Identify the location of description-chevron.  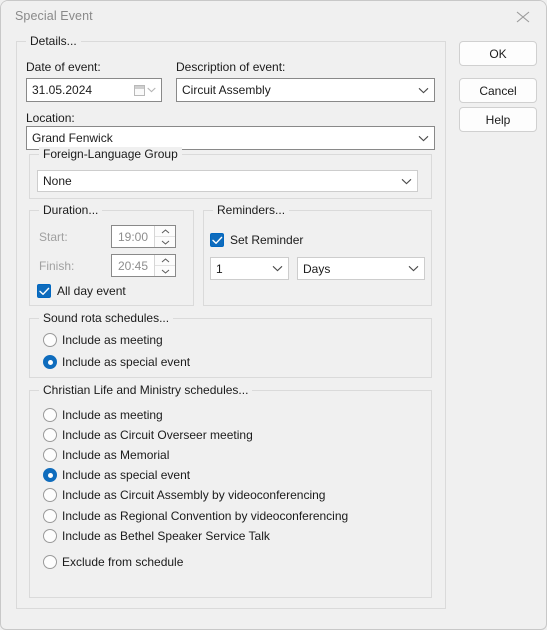
(423, 90).